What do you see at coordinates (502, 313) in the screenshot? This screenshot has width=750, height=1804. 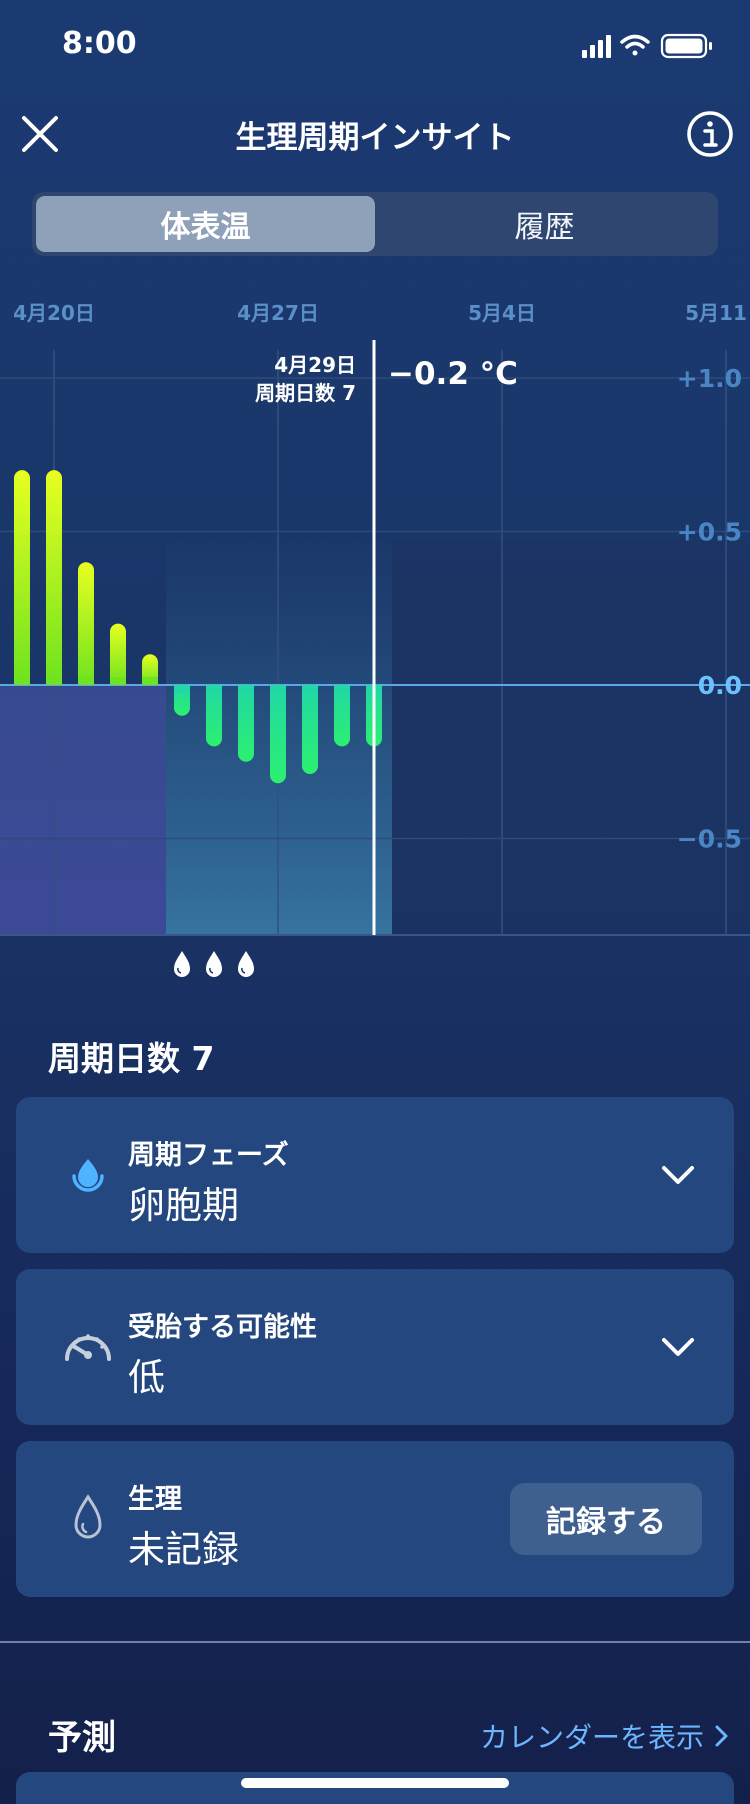 I see `x-tick-label: 5月4日` at bounding box center [502, 313].